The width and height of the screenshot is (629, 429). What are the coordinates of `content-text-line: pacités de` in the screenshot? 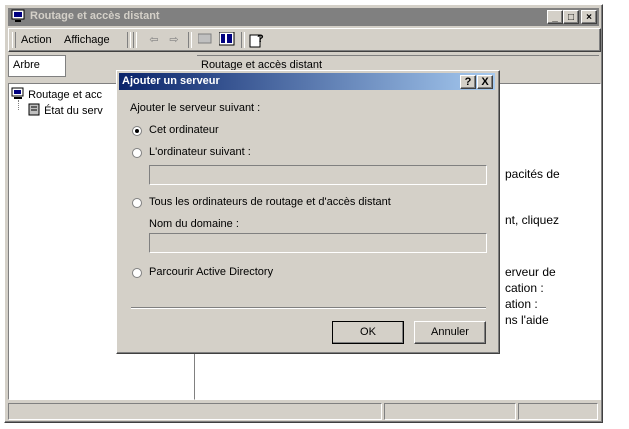 It's located at (532, 174).